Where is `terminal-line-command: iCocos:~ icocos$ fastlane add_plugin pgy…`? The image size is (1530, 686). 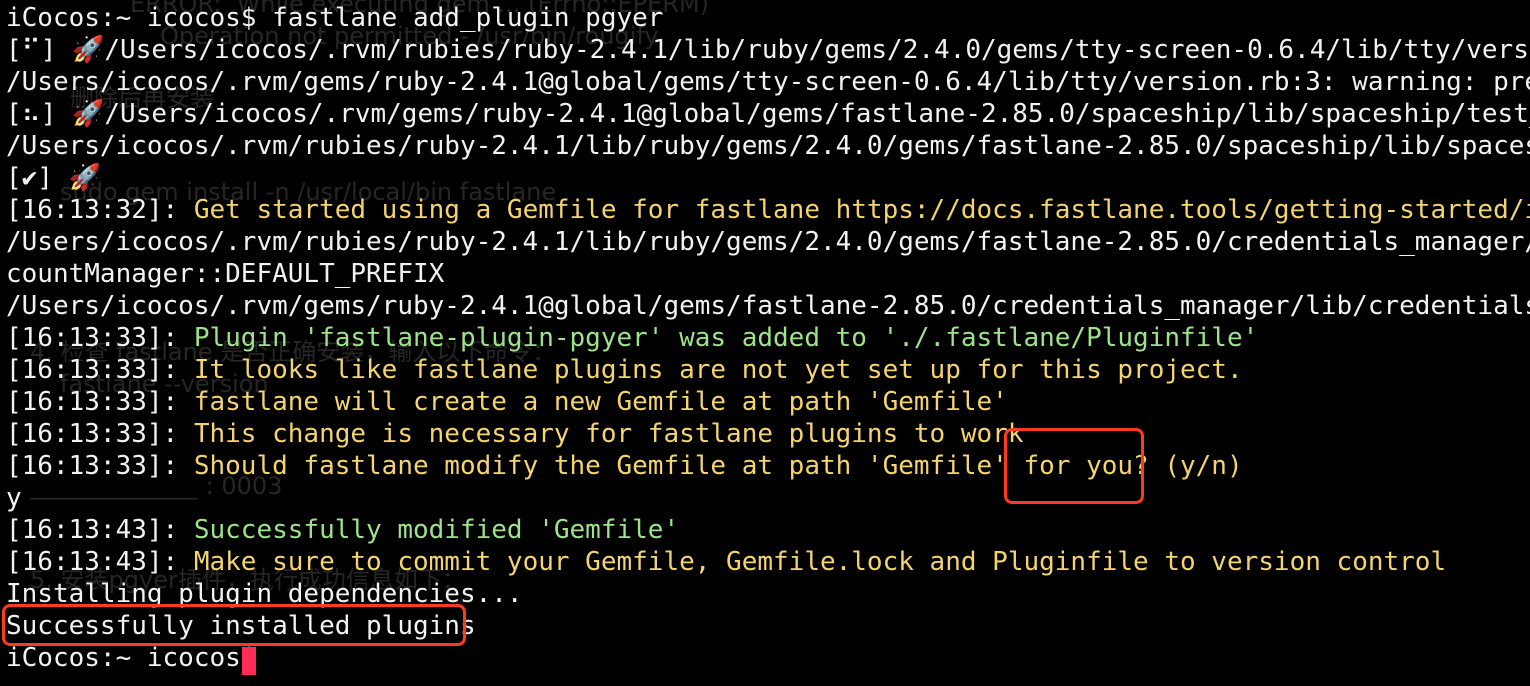 terminal-line-command: iCocos:~ icocos$ fastlane add_plugin pgy… is located at coordinates (768, 18).